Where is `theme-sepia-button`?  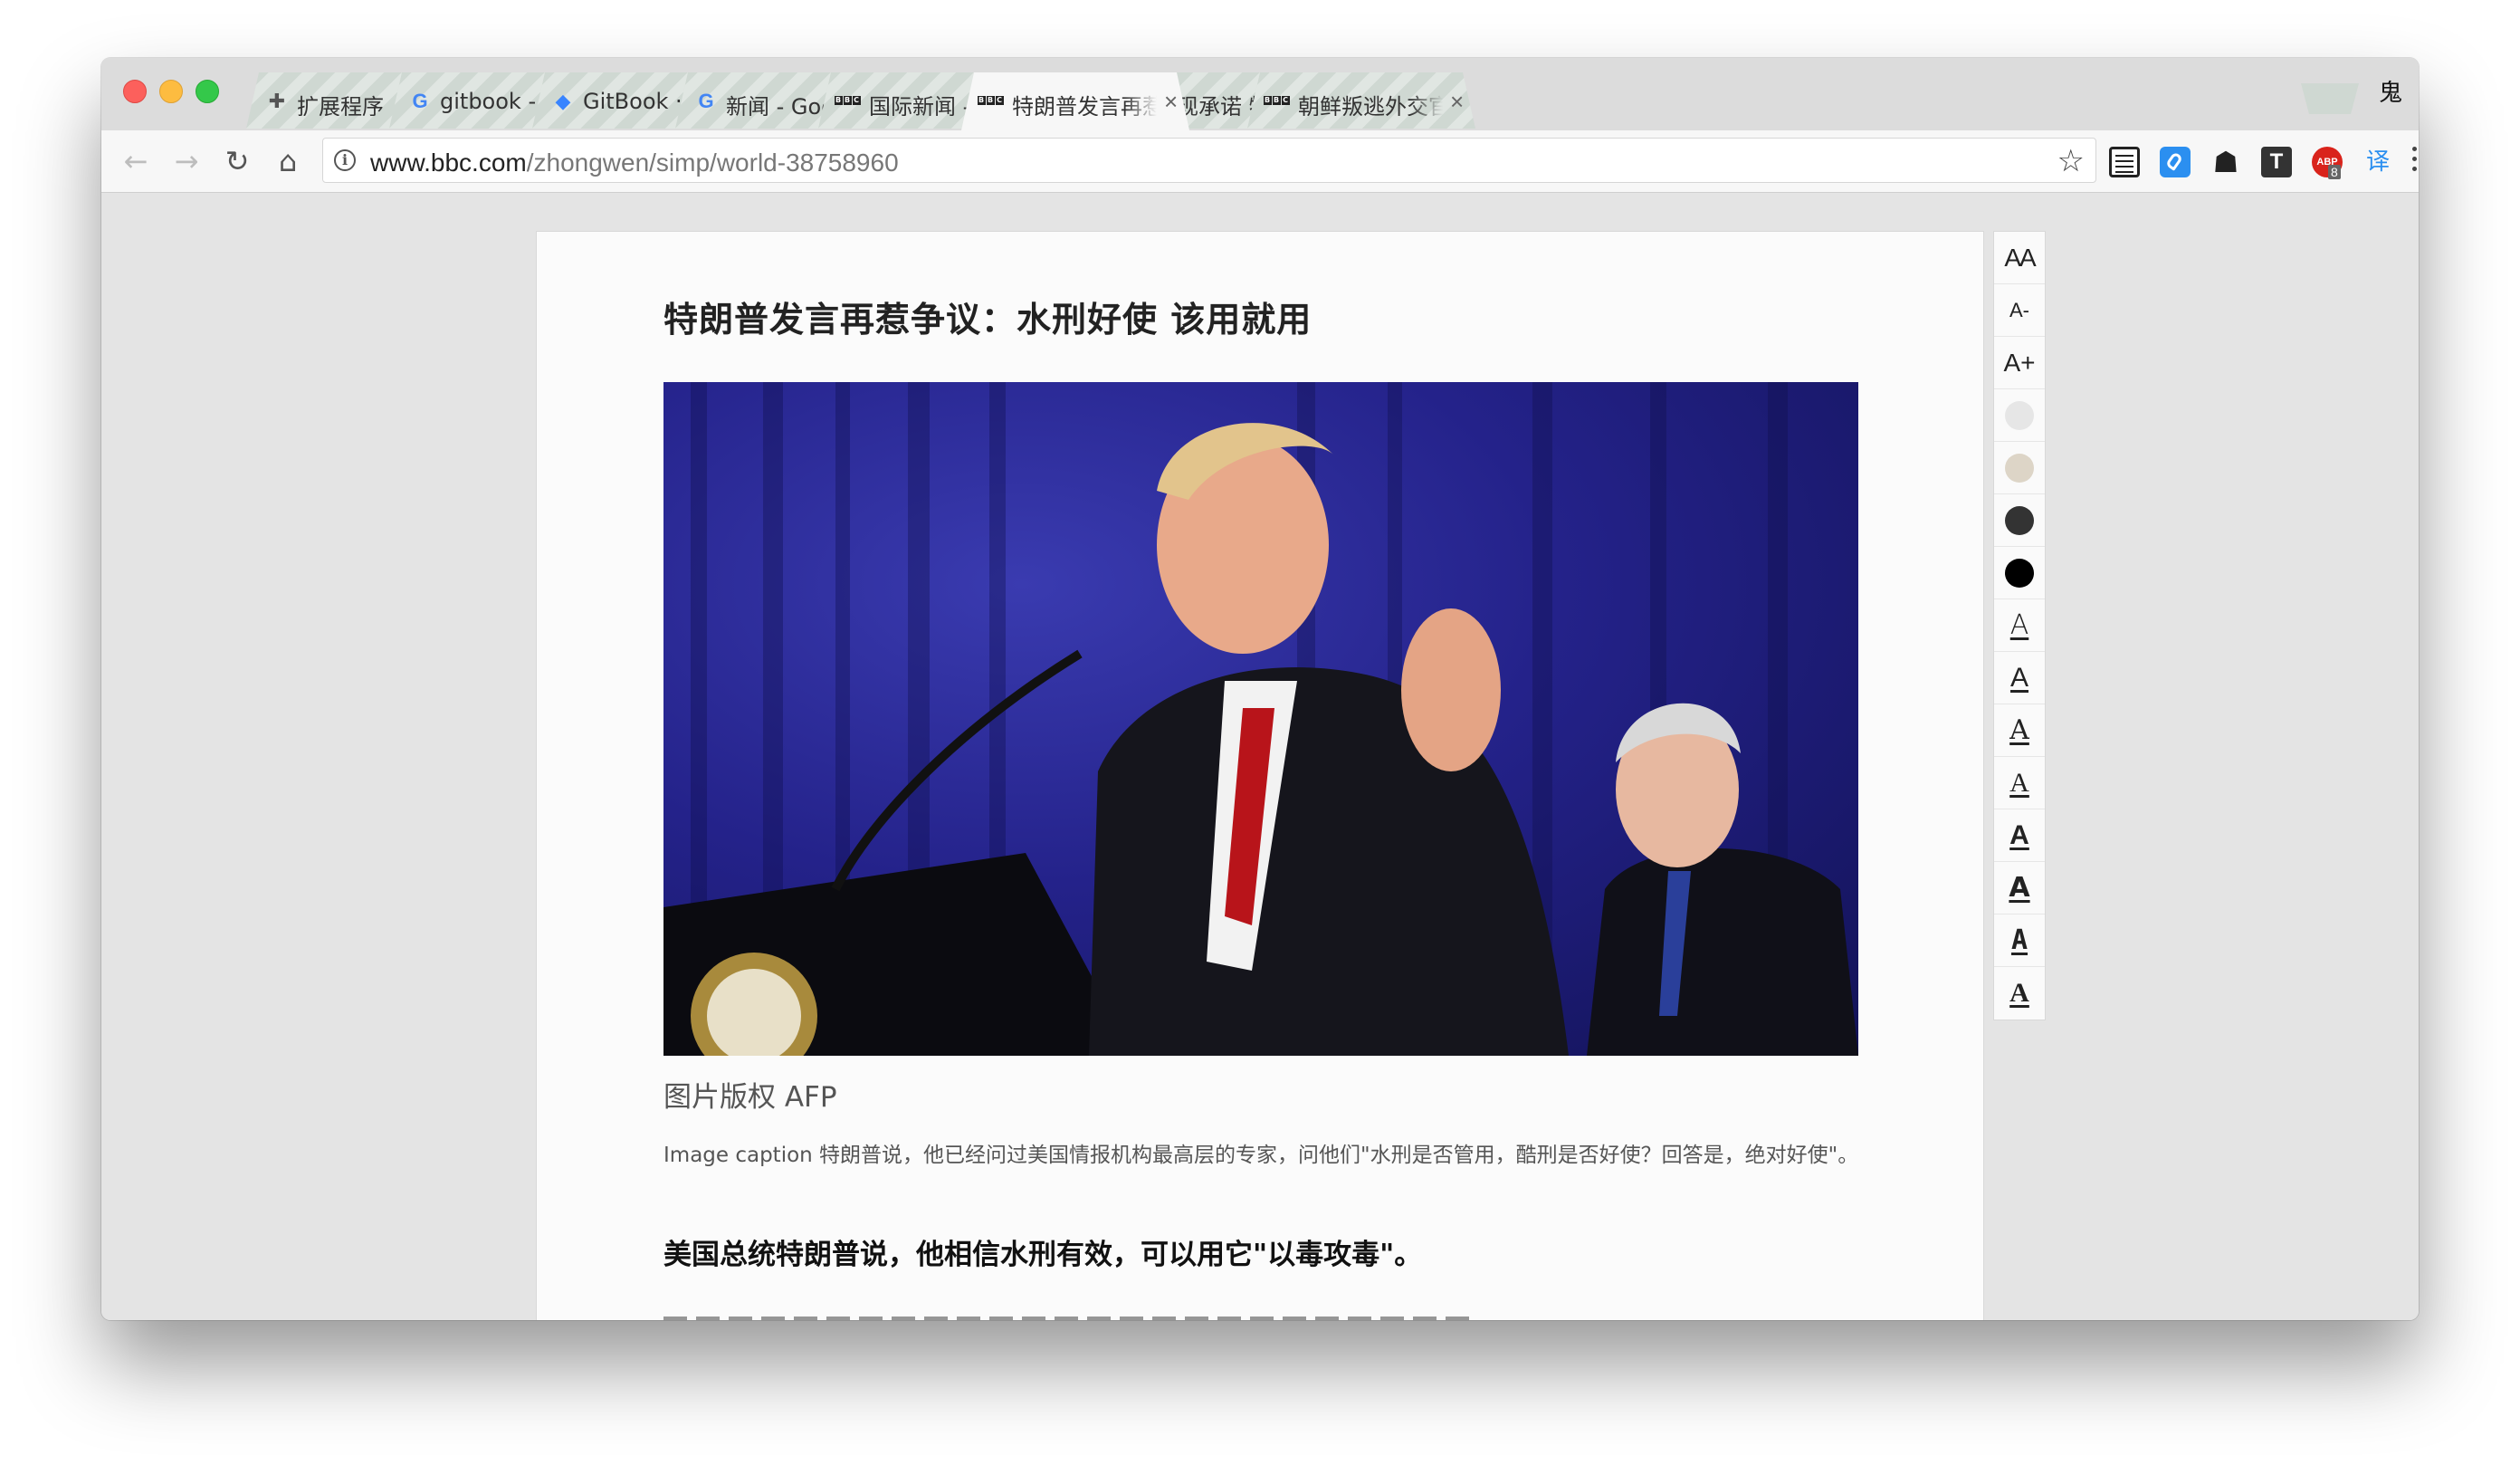
theme-sepia-button is located at coordinates (2019, 468).